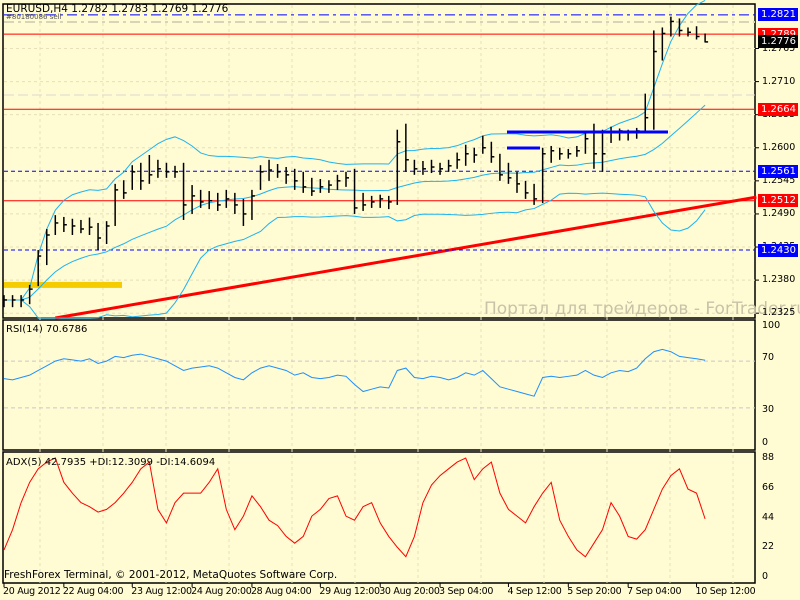 The width and height of the screenshot is (800, 600). What do you see at coordinates (779, 280) in the screenshot?
I see `price-tick-label: 1.2380` at bounding box center [779, 280].